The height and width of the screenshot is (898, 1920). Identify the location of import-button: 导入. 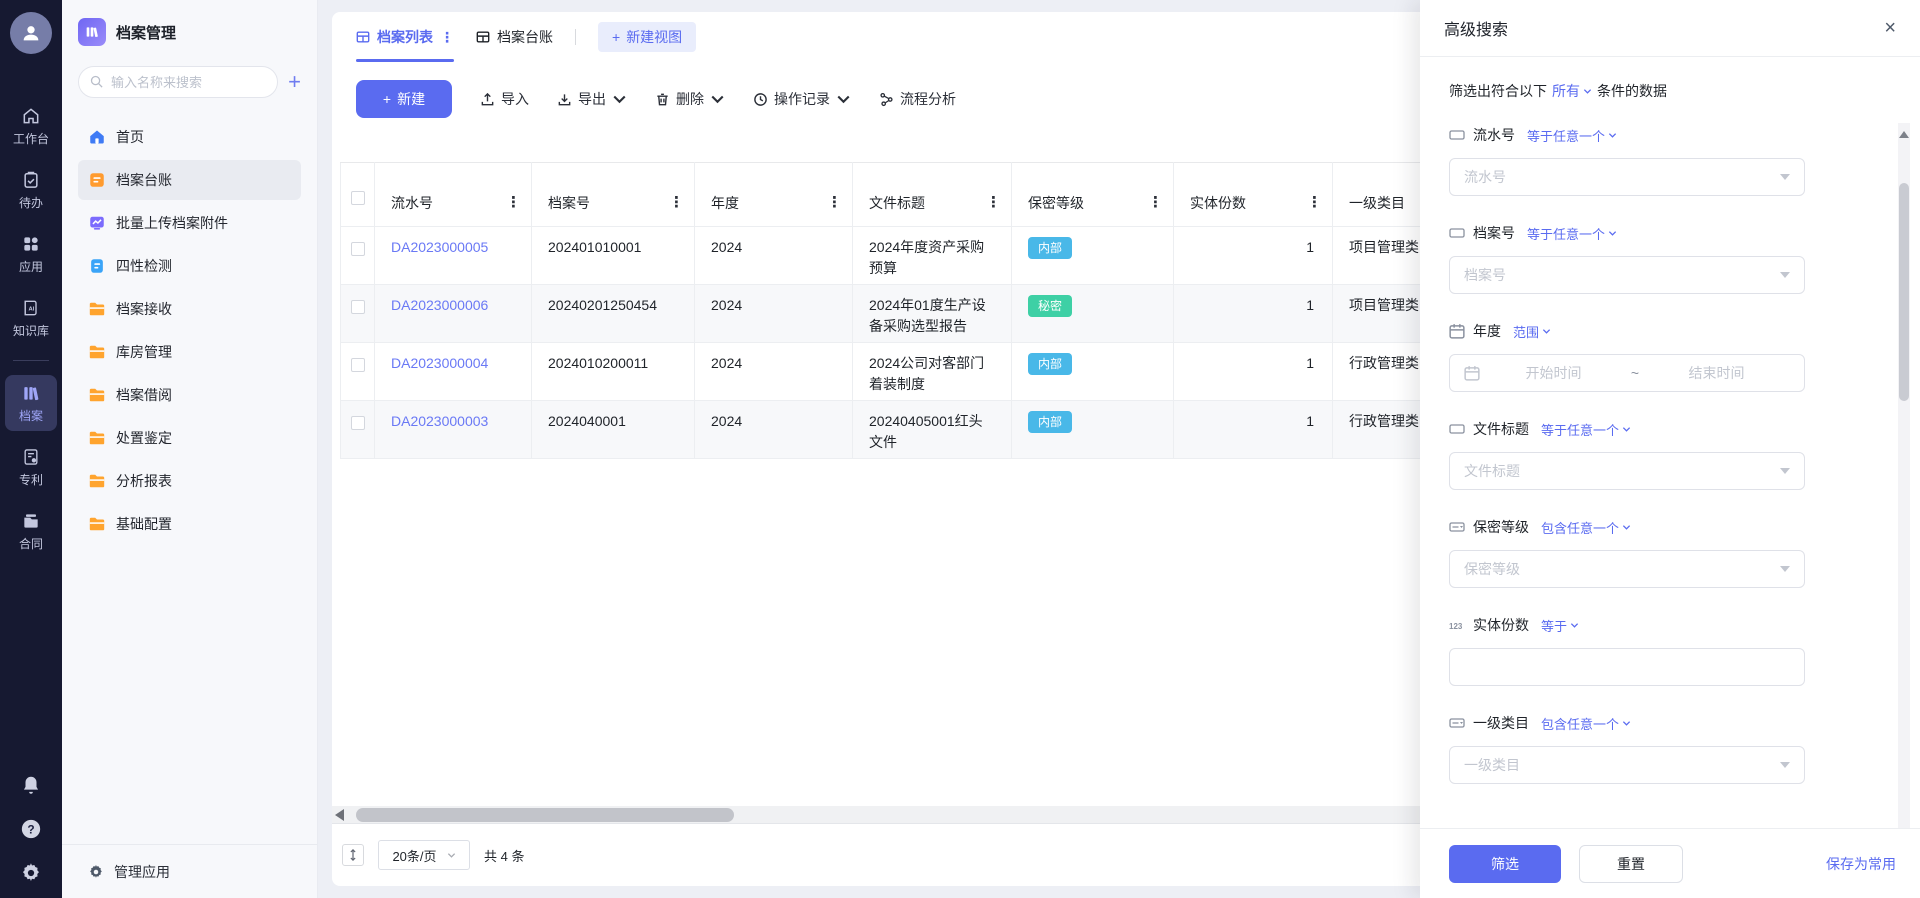
(504, 99).